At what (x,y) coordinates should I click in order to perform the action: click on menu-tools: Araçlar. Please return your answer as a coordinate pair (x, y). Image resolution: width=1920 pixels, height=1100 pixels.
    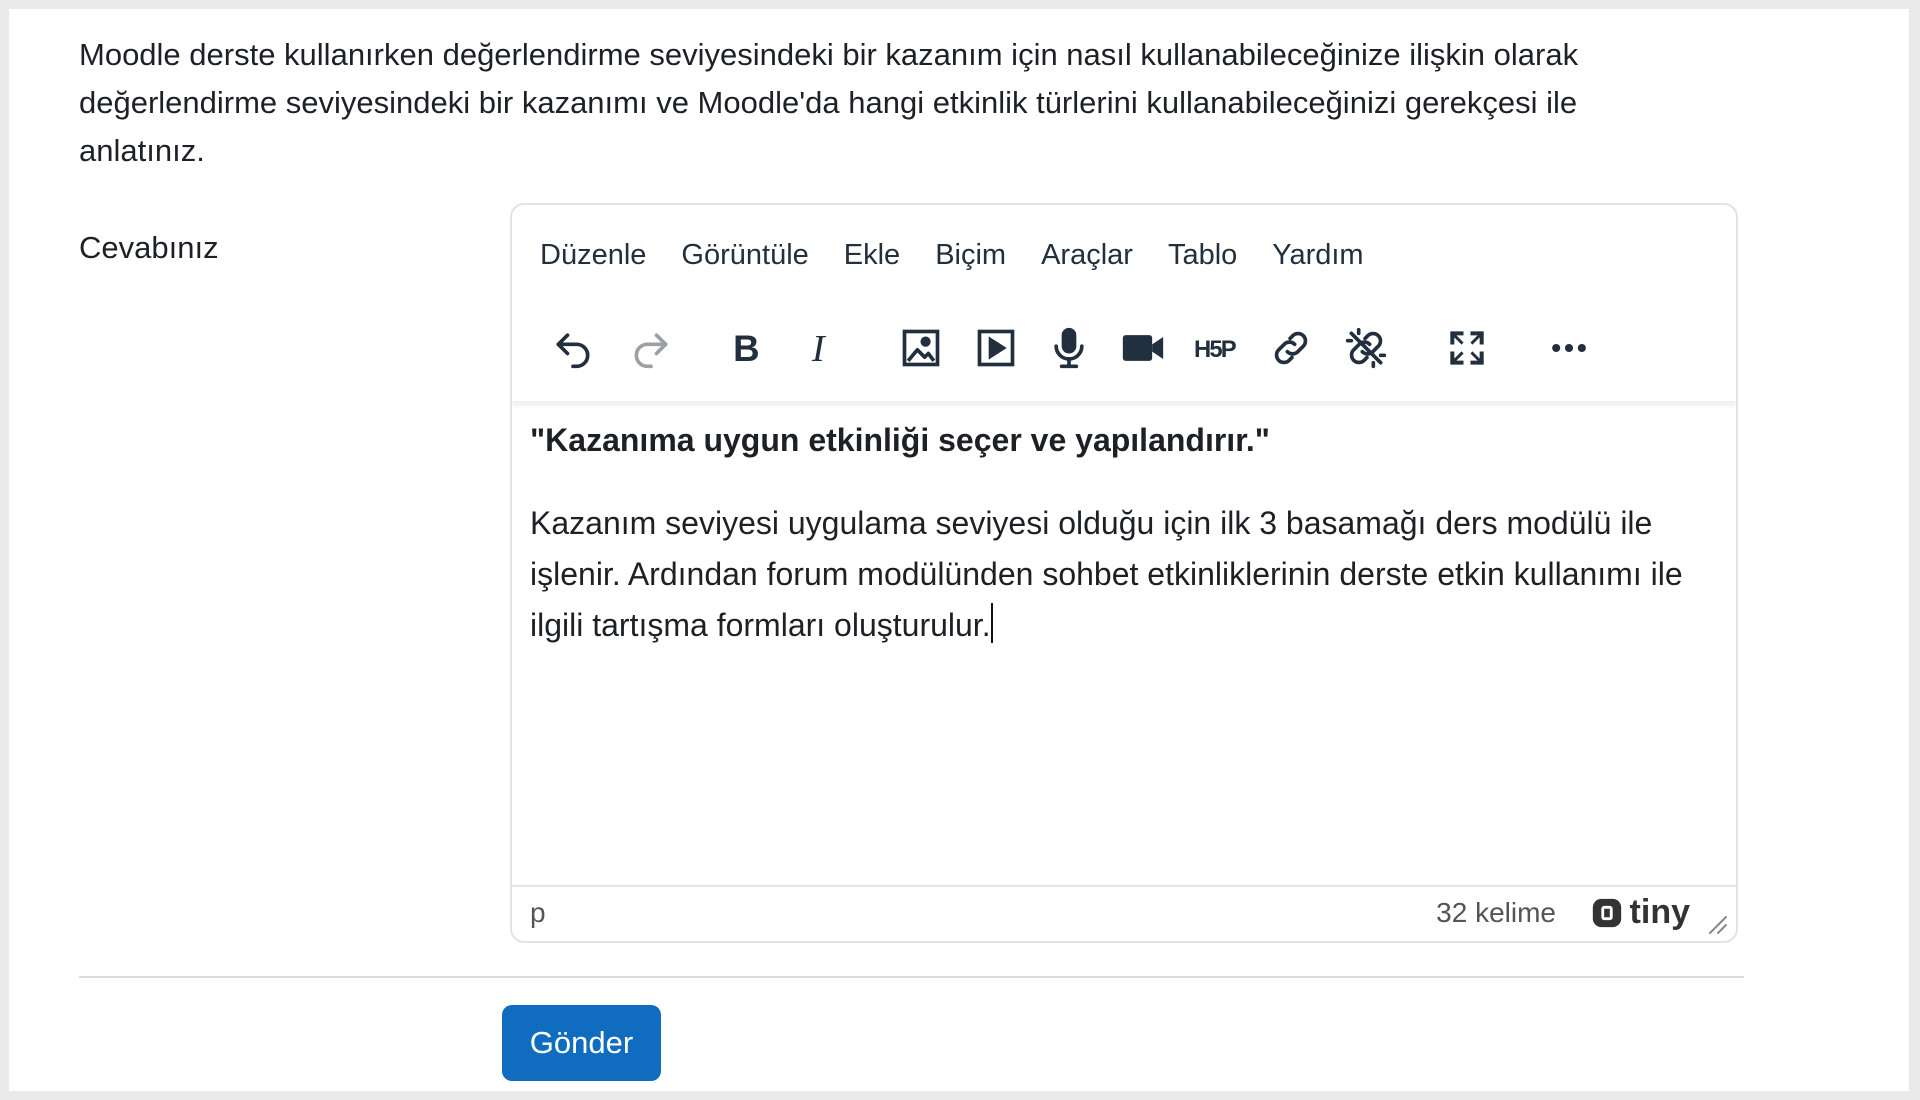
    Looking at the image, I should click on (1087, 255).